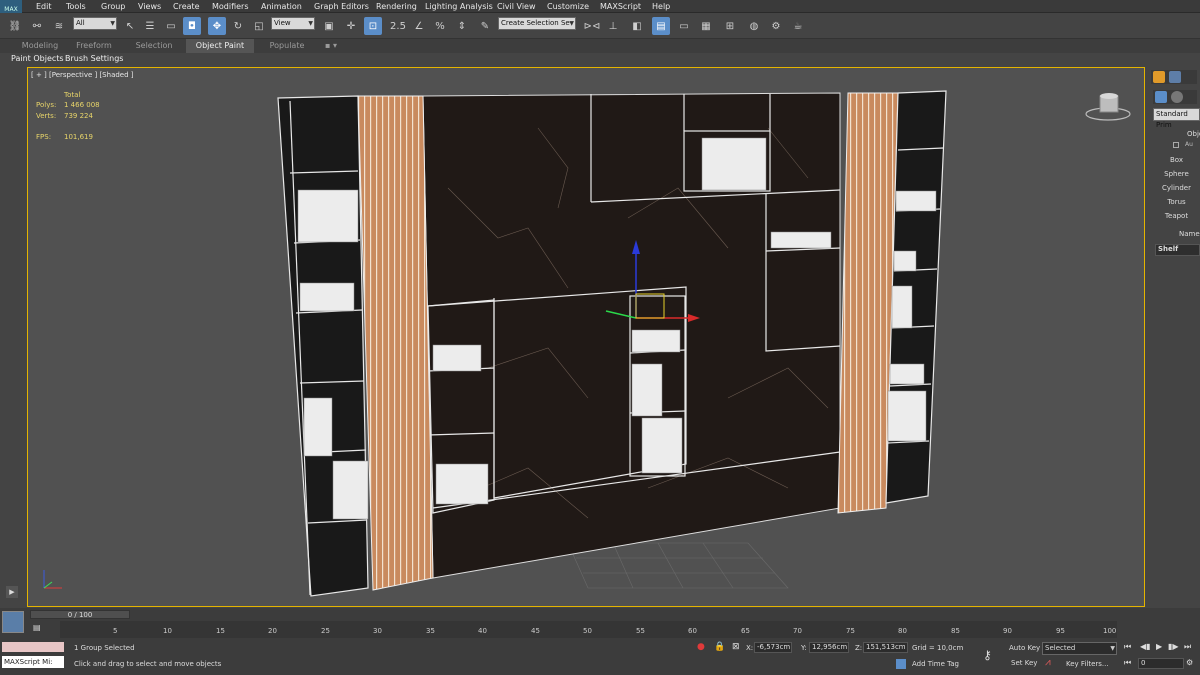 The width and height of the screenshot is (1200, 675). What do you see at coordinates (1159, 77) in the screenshot?
I see `create-tab-icon` at bounding box center [1159, 77].